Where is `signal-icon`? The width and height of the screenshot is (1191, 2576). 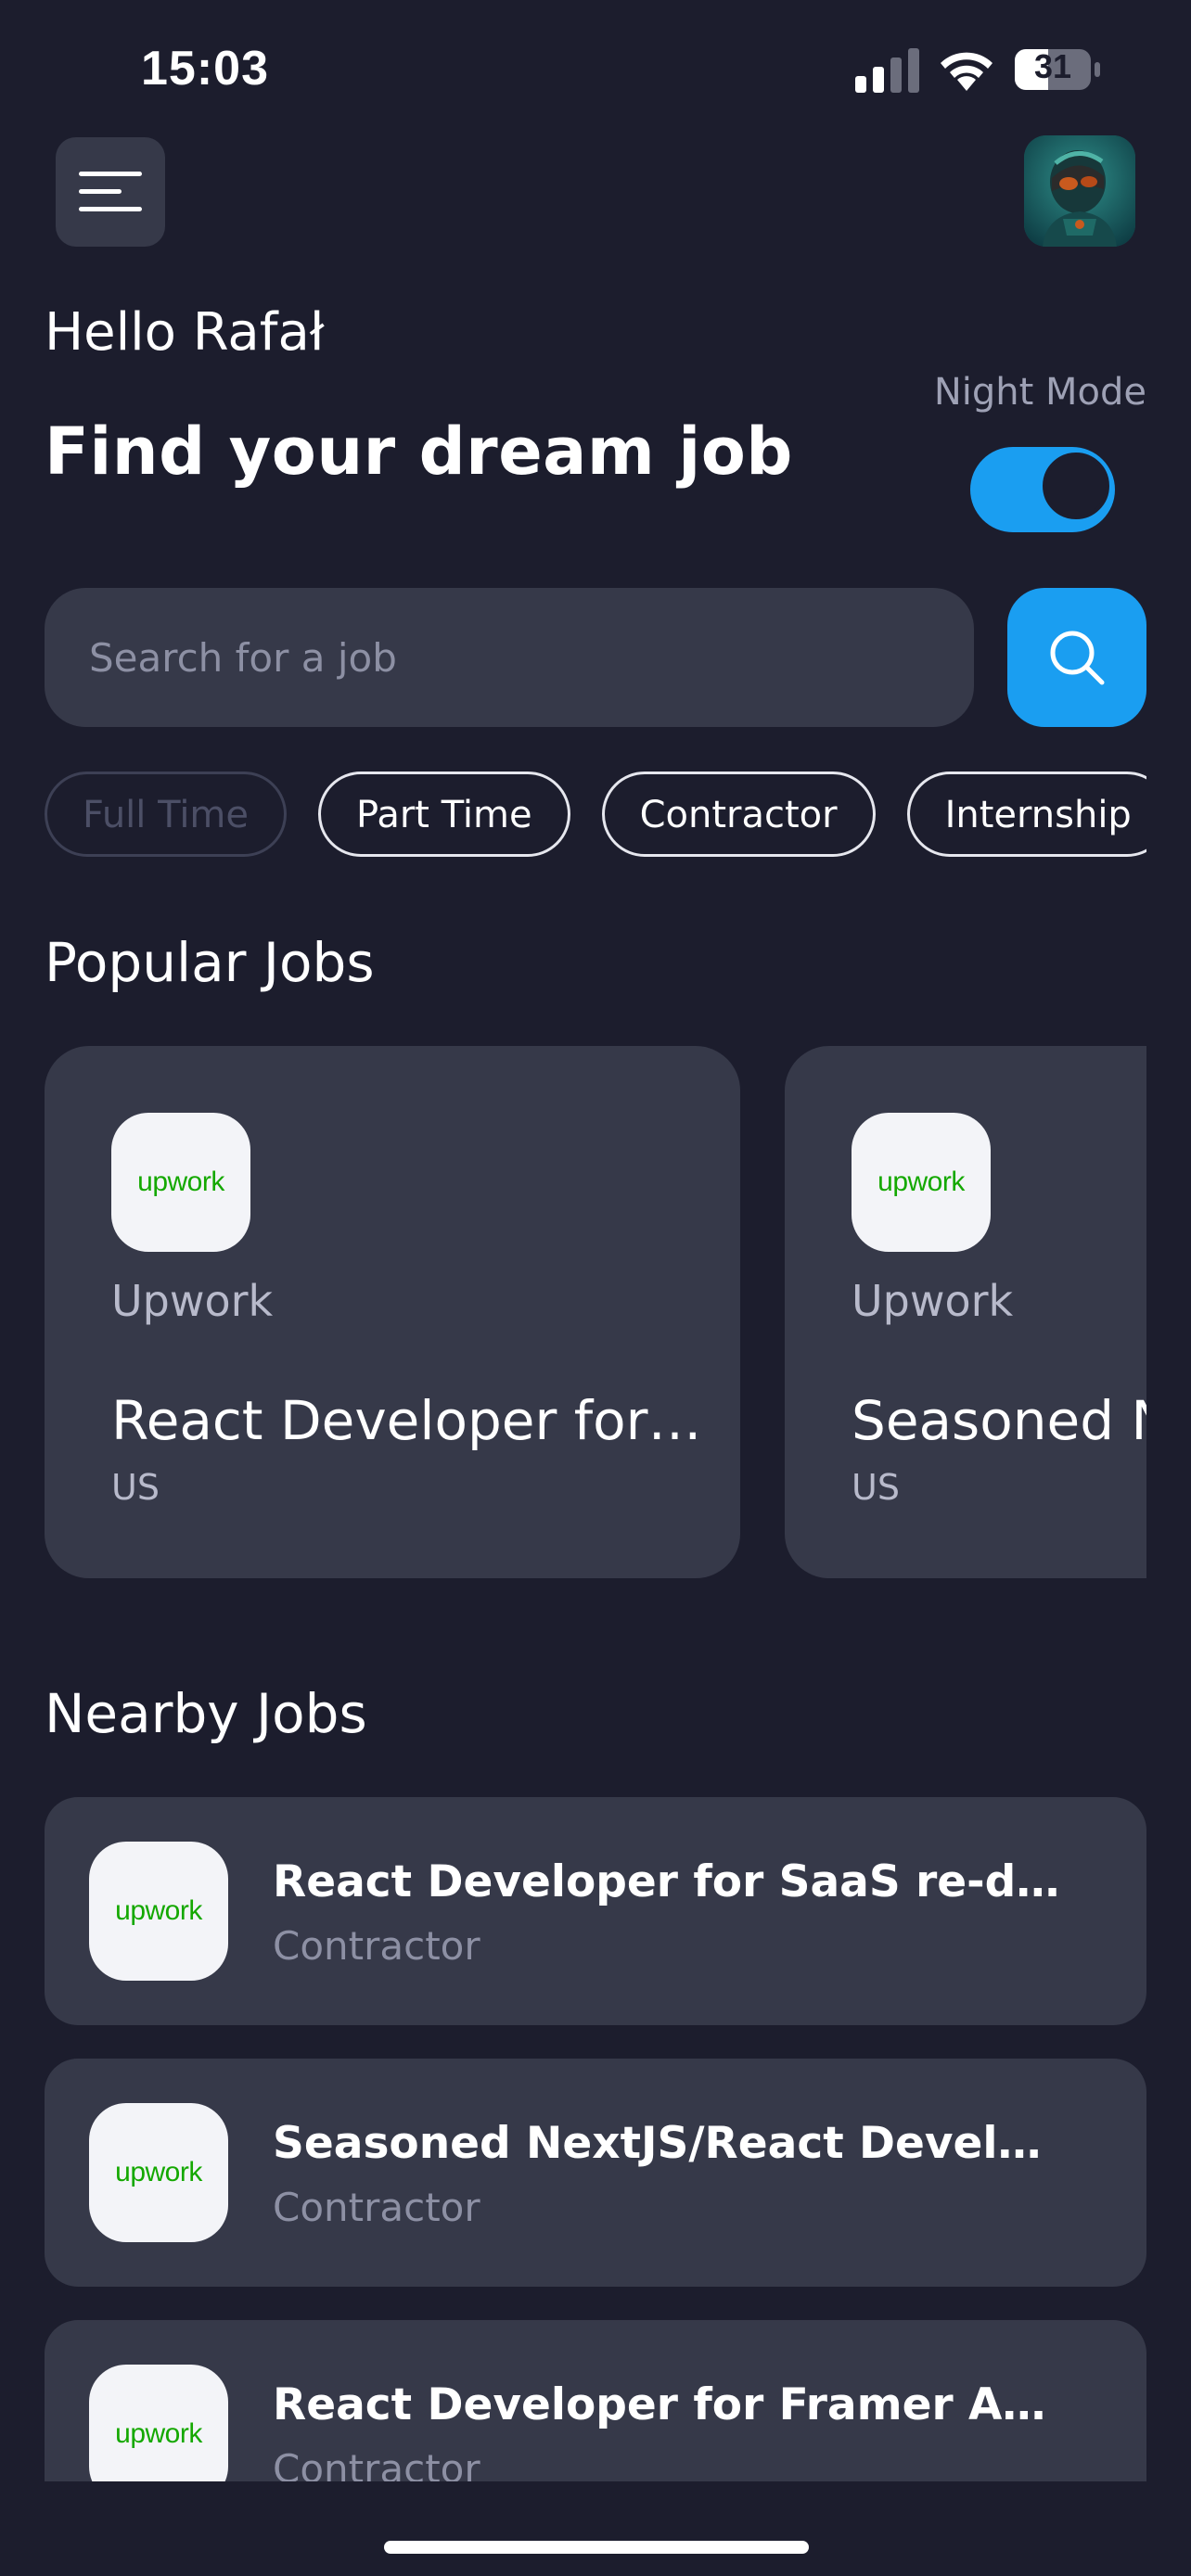
signal-icon is located at coordinates (887, 71).